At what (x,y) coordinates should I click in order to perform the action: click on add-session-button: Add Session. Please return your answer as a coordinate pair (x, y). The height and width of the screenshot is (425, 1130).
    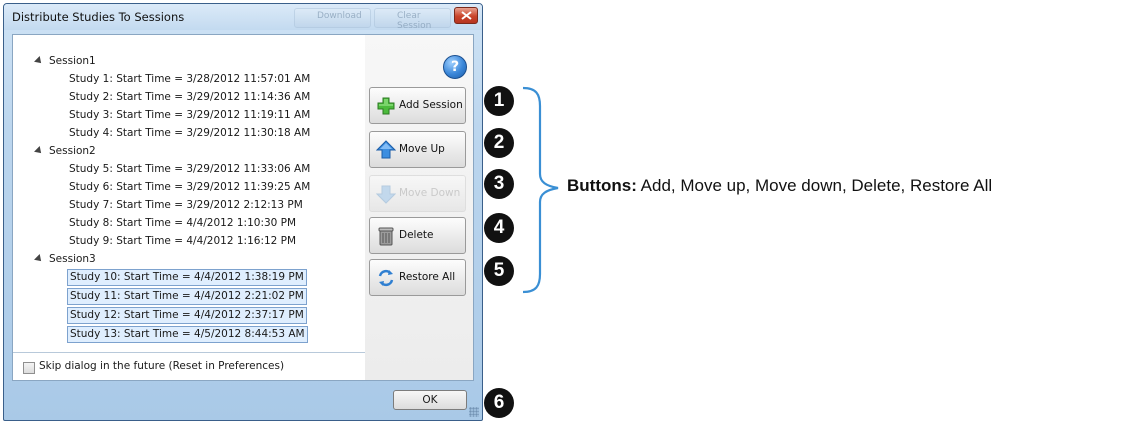
    Looking at the image, I should click on (417, 105).